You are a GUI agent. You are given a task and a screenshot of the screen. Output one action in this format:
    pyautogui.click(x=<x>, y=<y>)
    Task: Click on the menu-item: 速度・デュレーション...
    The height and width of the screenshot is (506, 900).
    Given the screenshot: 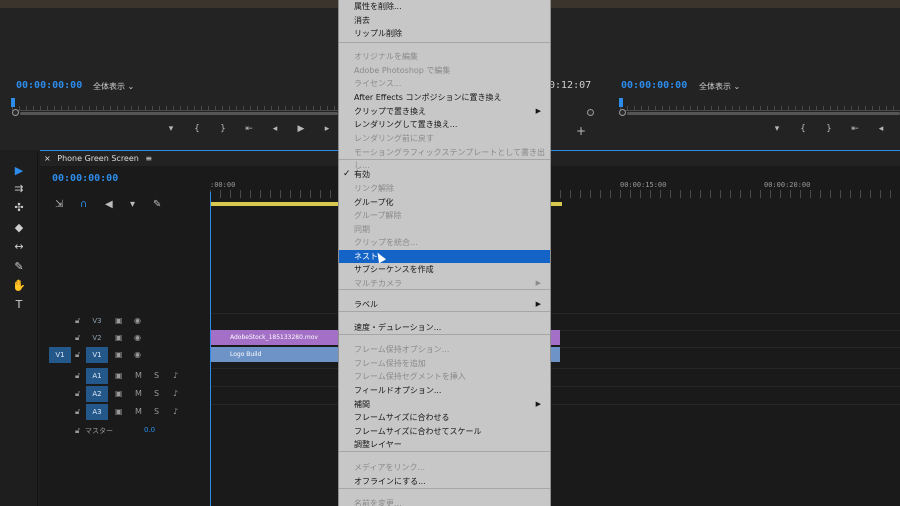 What is the action you would take?
    pyautogui.click(x=444, y=328)
    